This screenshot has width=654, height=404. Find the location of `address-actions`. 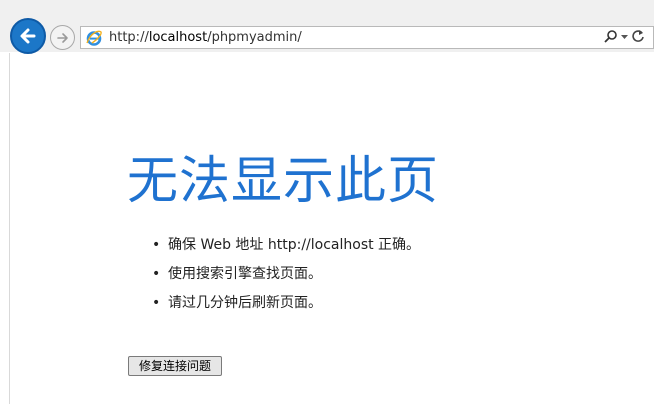

address-actions is located at coordinates (624, 36).